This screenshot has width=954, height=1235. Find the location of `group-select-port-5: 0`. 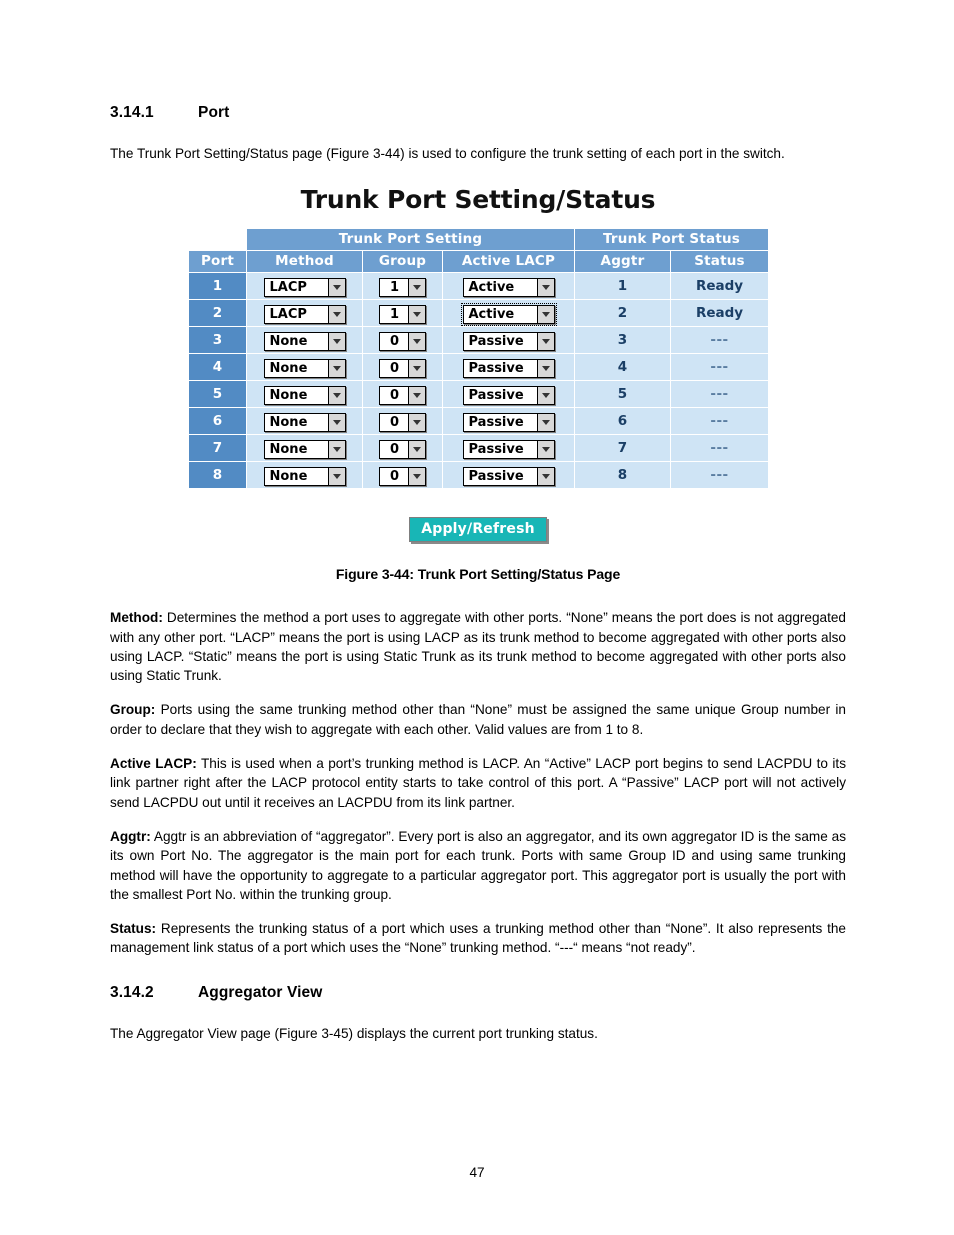

group-select-port-5: 0 is located at coordinates (402, 395).